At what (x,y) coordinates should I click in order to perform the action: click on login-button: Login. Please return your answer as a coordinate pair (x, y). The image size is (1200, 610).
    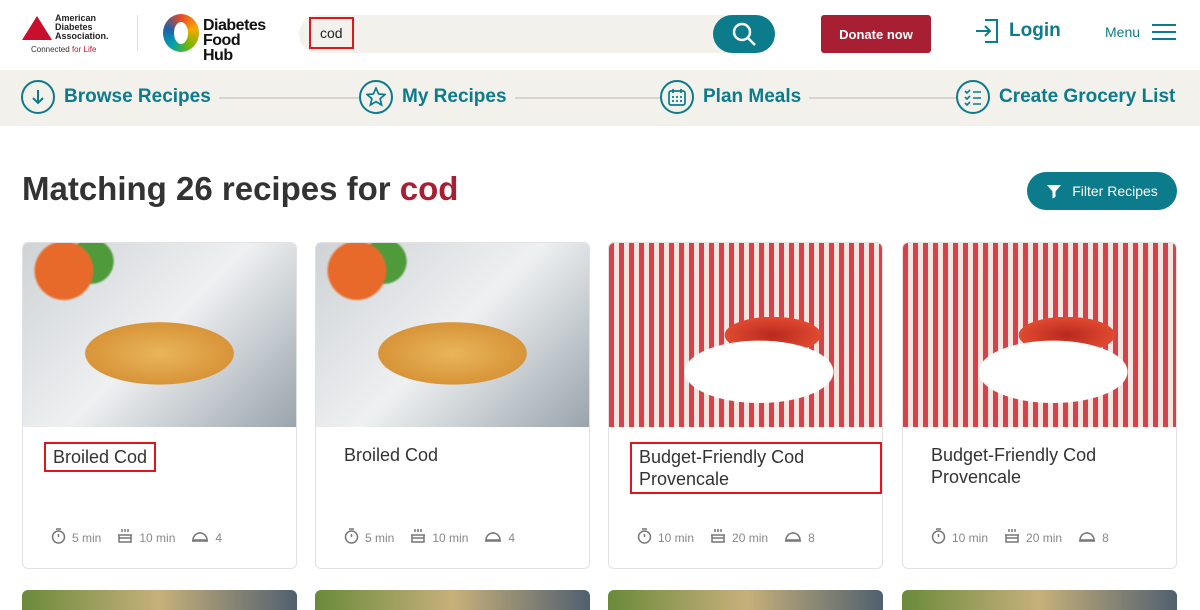
    Looking at the image, I should click on (1018, 31).